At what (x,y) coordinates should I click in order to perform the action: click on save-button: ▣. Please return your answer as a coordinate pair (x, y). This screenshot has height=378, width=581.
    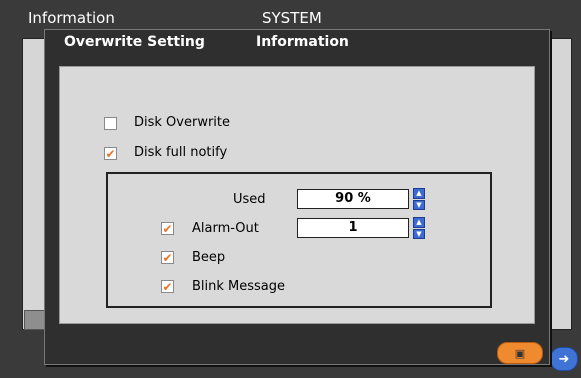
    Looking at the image, I should click on (520, 353).